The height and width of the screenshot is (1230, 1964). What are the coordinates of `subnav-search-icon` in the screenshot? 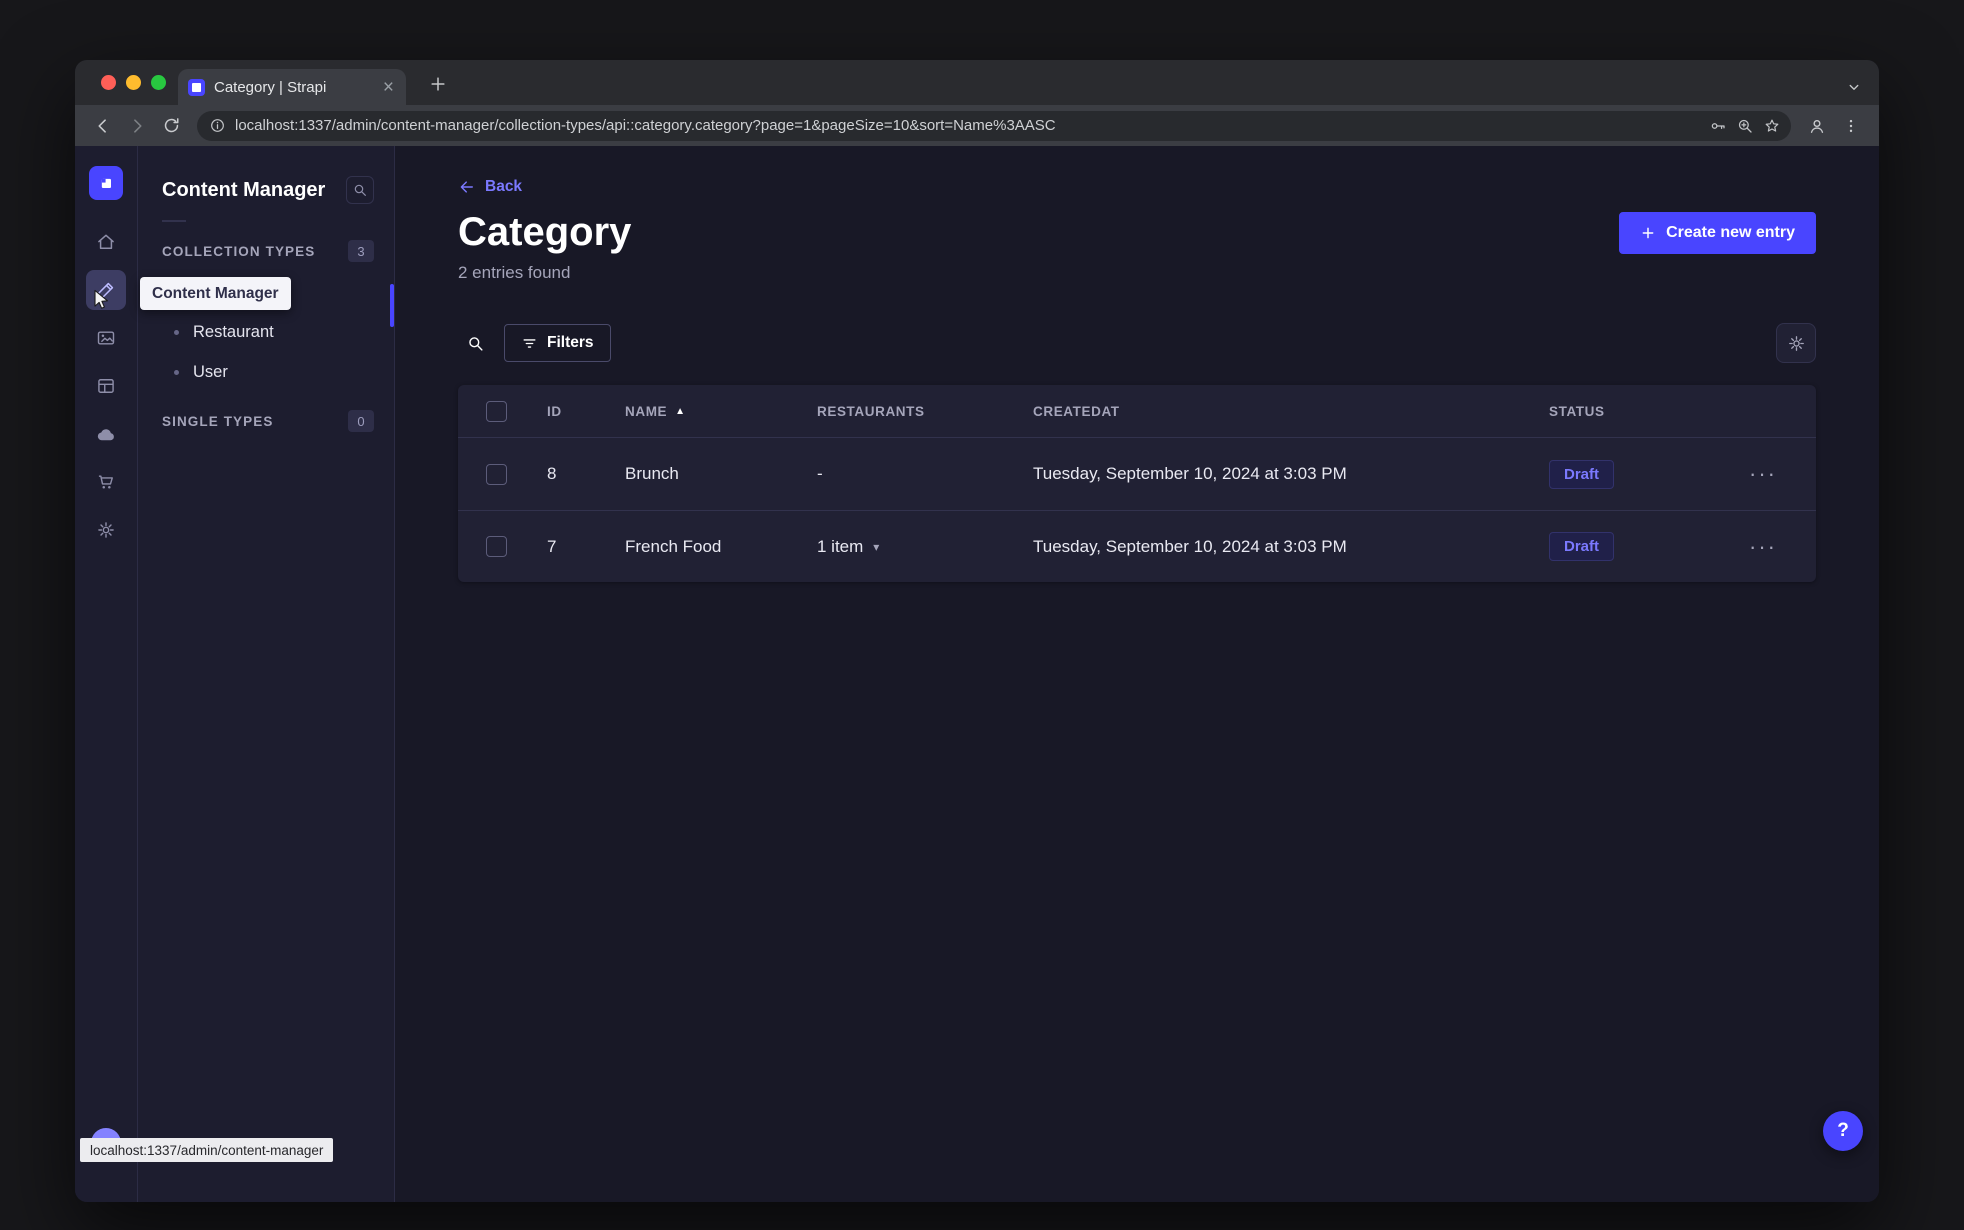 It's located at (360, 190).